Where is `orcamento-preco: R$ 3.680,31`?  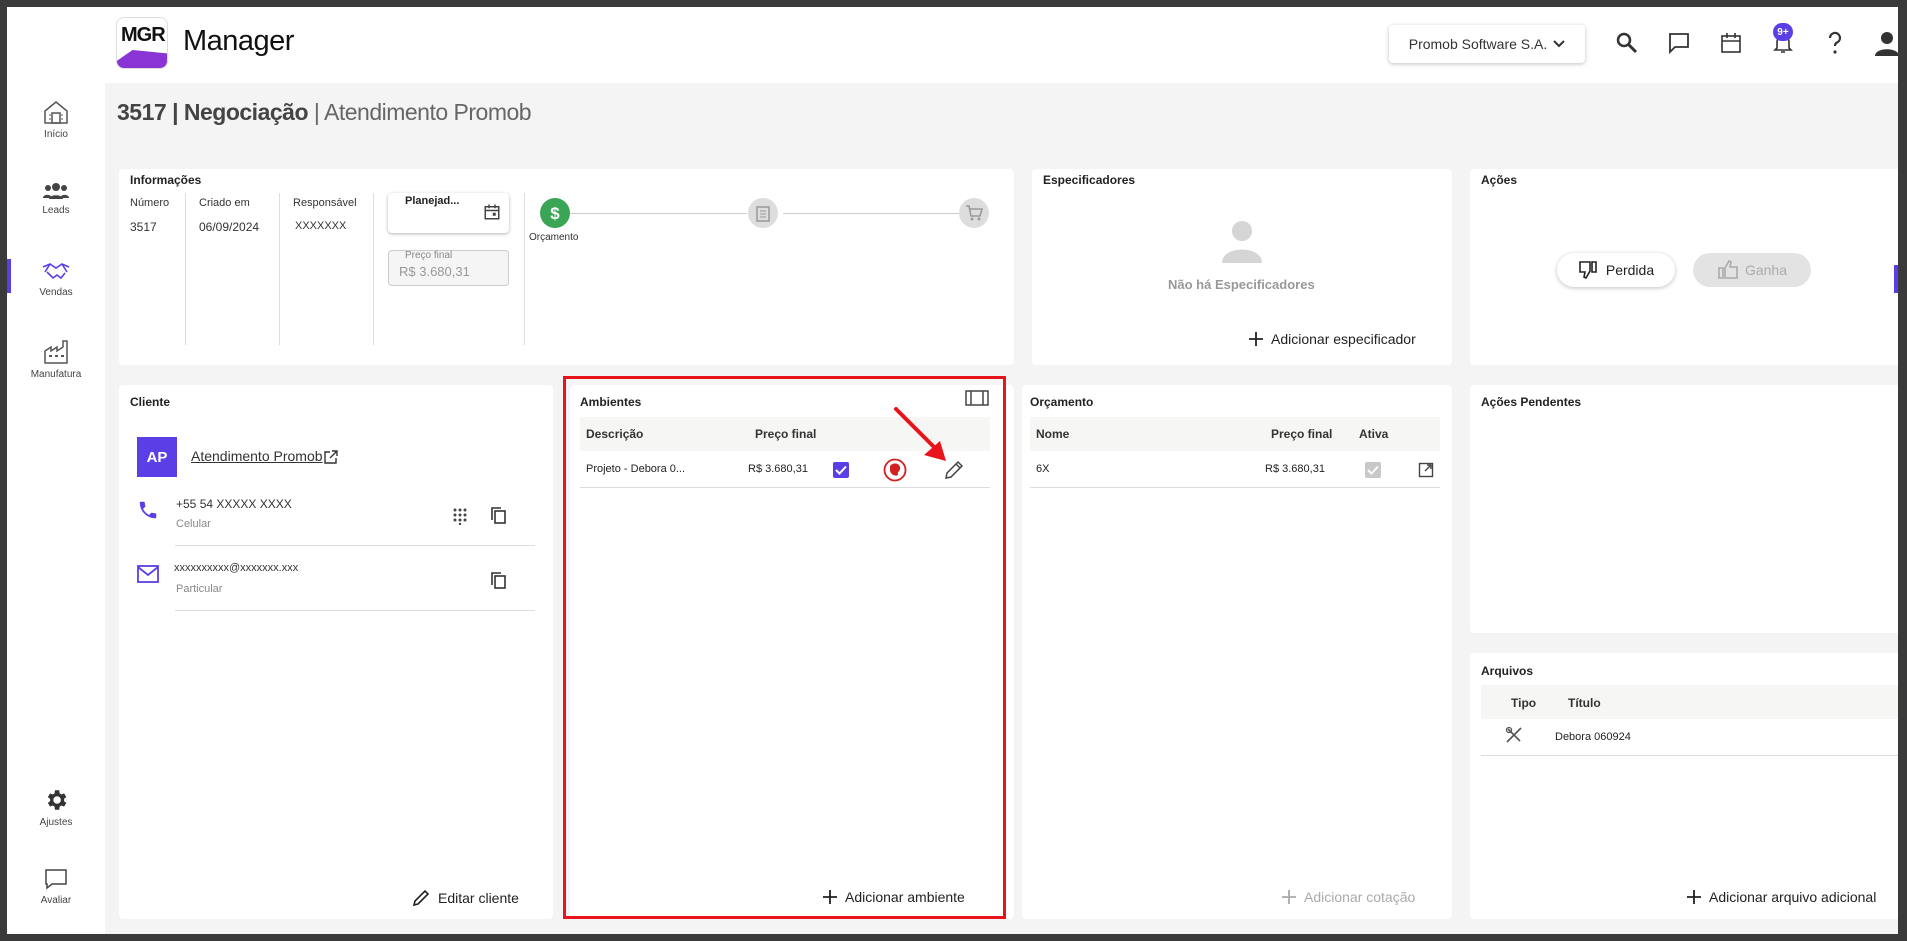
orcamento-preco: R$ 3.680,31 is located at coordinates (1295, 469).